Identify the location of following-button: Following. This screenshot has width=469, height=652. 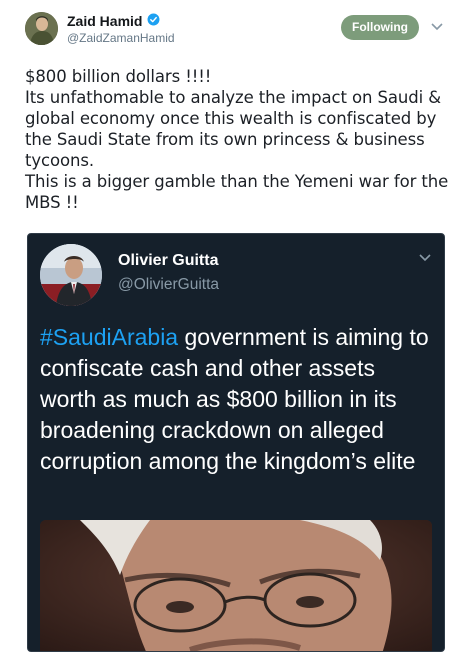
(380, 27).